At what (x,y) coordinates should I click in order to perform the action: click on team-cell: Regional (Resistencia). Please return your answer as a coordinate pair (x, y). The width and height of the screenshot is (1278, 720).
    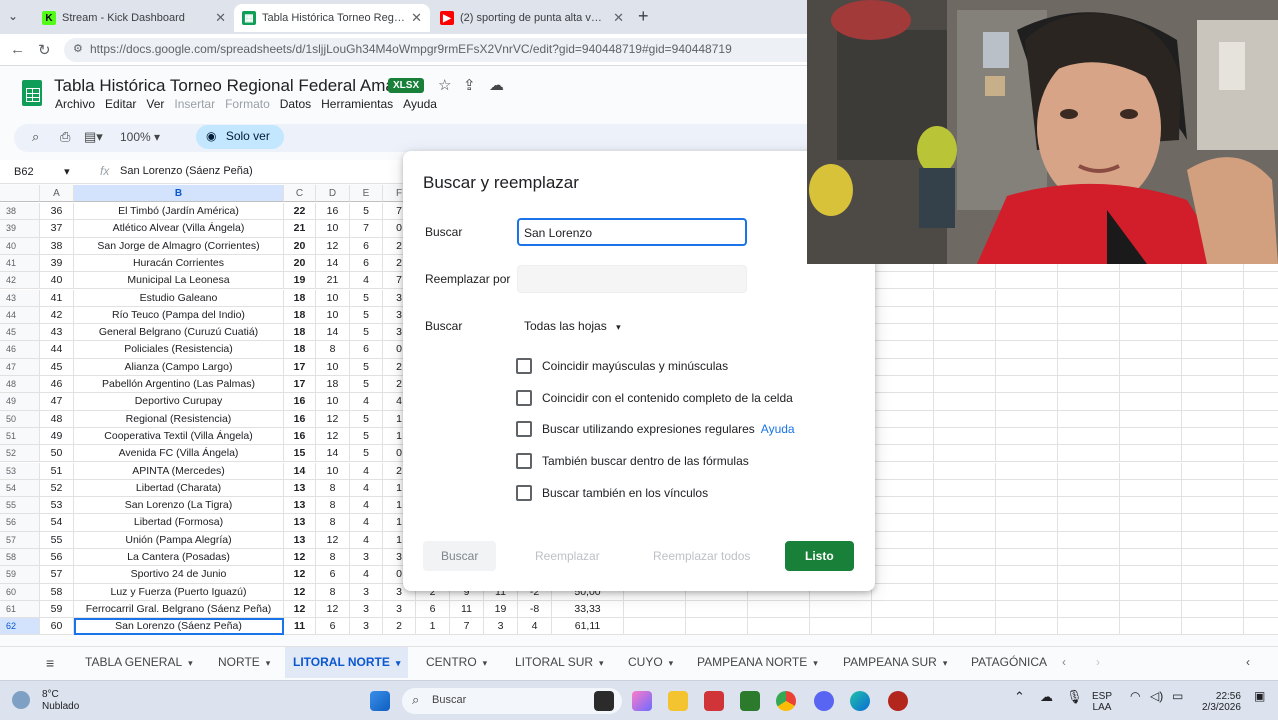
    Looking at the image, I should click on (179, 419).